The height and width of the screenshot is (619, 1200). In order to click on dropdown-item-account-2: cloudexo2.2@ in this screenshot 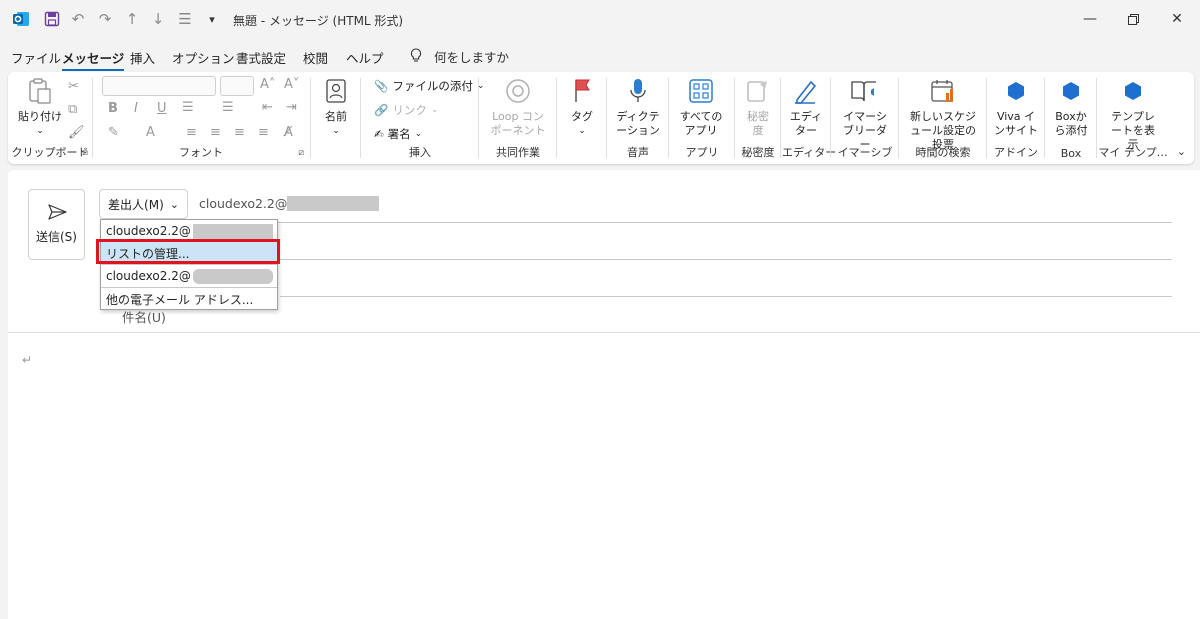, I will do `click(189, 276)`.